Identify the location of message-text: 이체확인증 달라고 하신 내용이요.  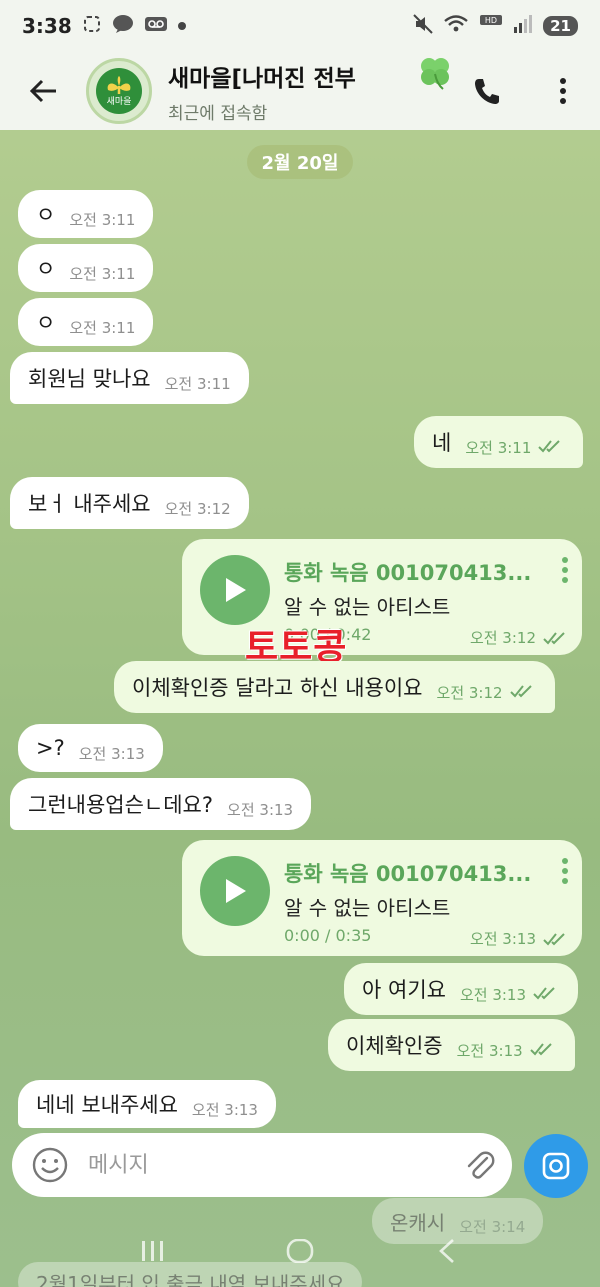
(277, 688).